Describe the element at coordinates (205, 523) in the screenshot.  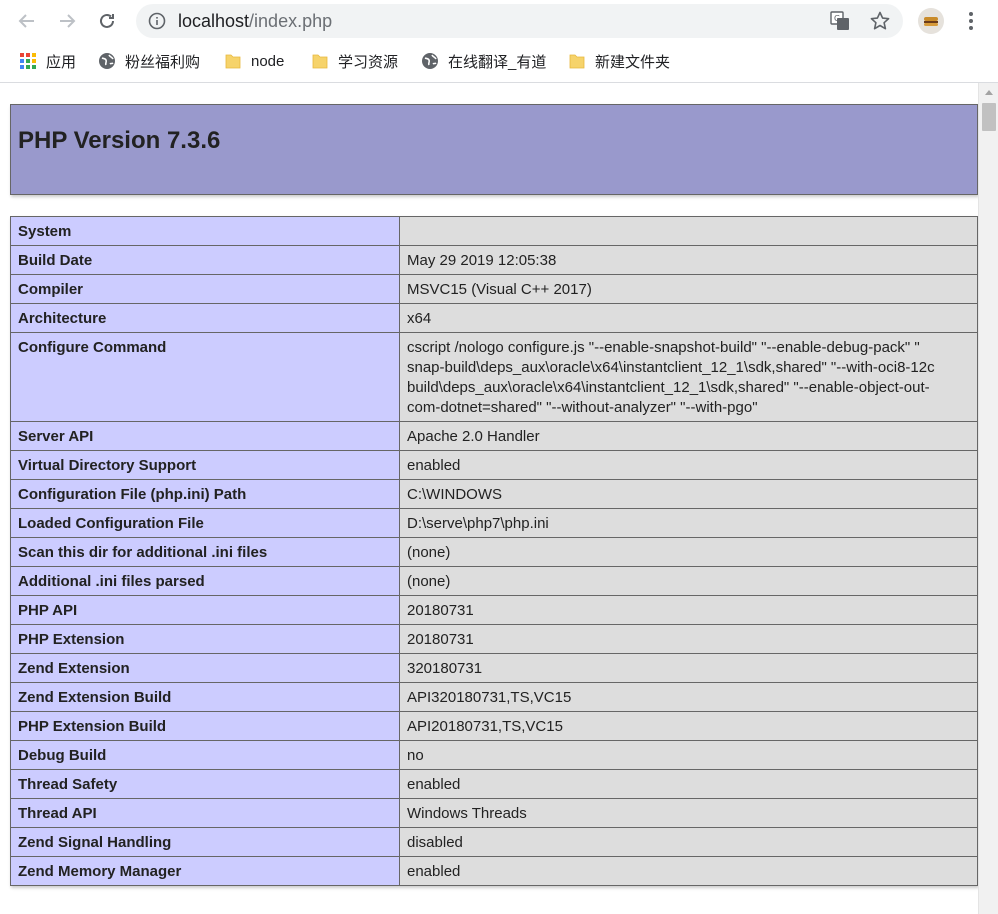
I see `row-label: Loaded Configuration File` at that location.